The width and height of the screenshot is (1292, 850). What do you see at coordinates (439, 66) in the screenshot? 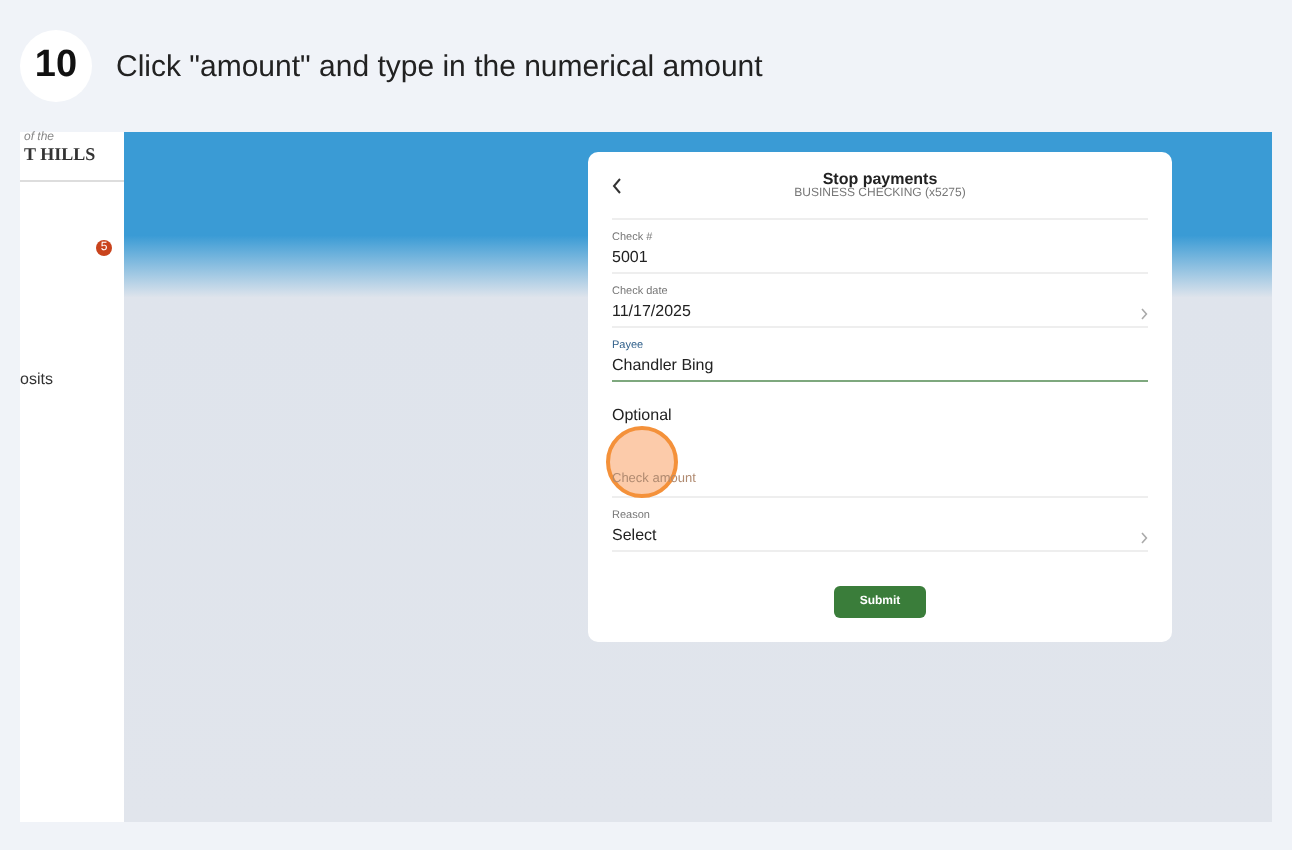
I see `step-instruction: Click "amount" and type in the numerical amount` at bounding box center [439, 66].